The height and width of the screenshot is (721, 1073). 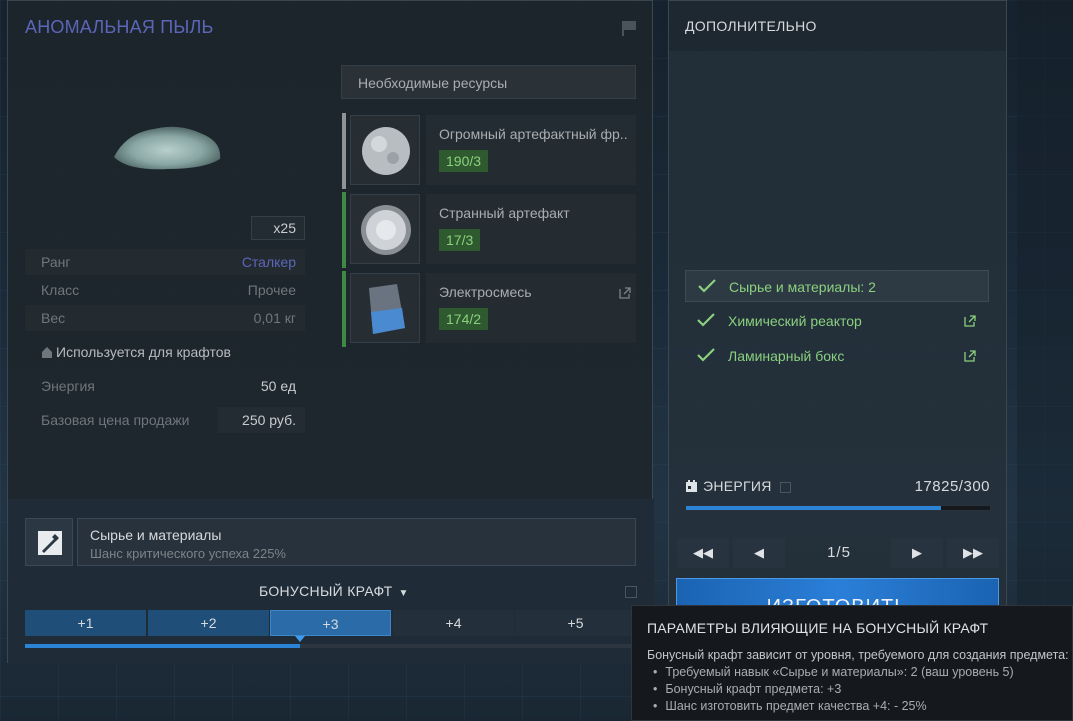 I want to click on bonus-marker, so click(x=300, y=639).